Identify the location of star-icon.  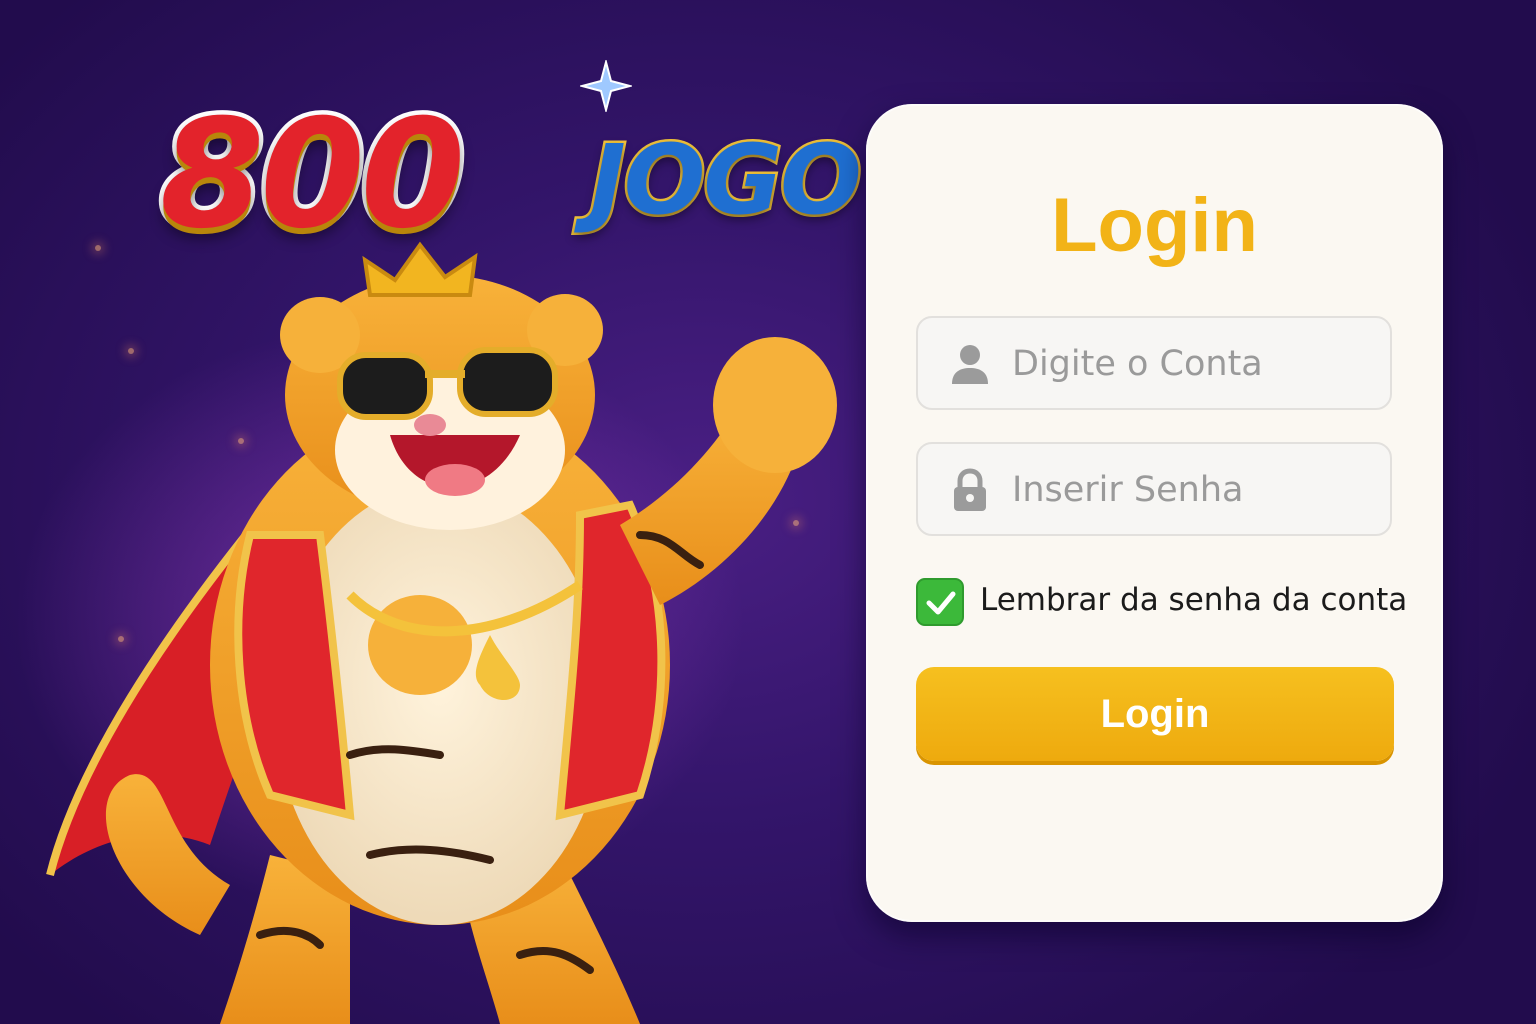
(606, 86).